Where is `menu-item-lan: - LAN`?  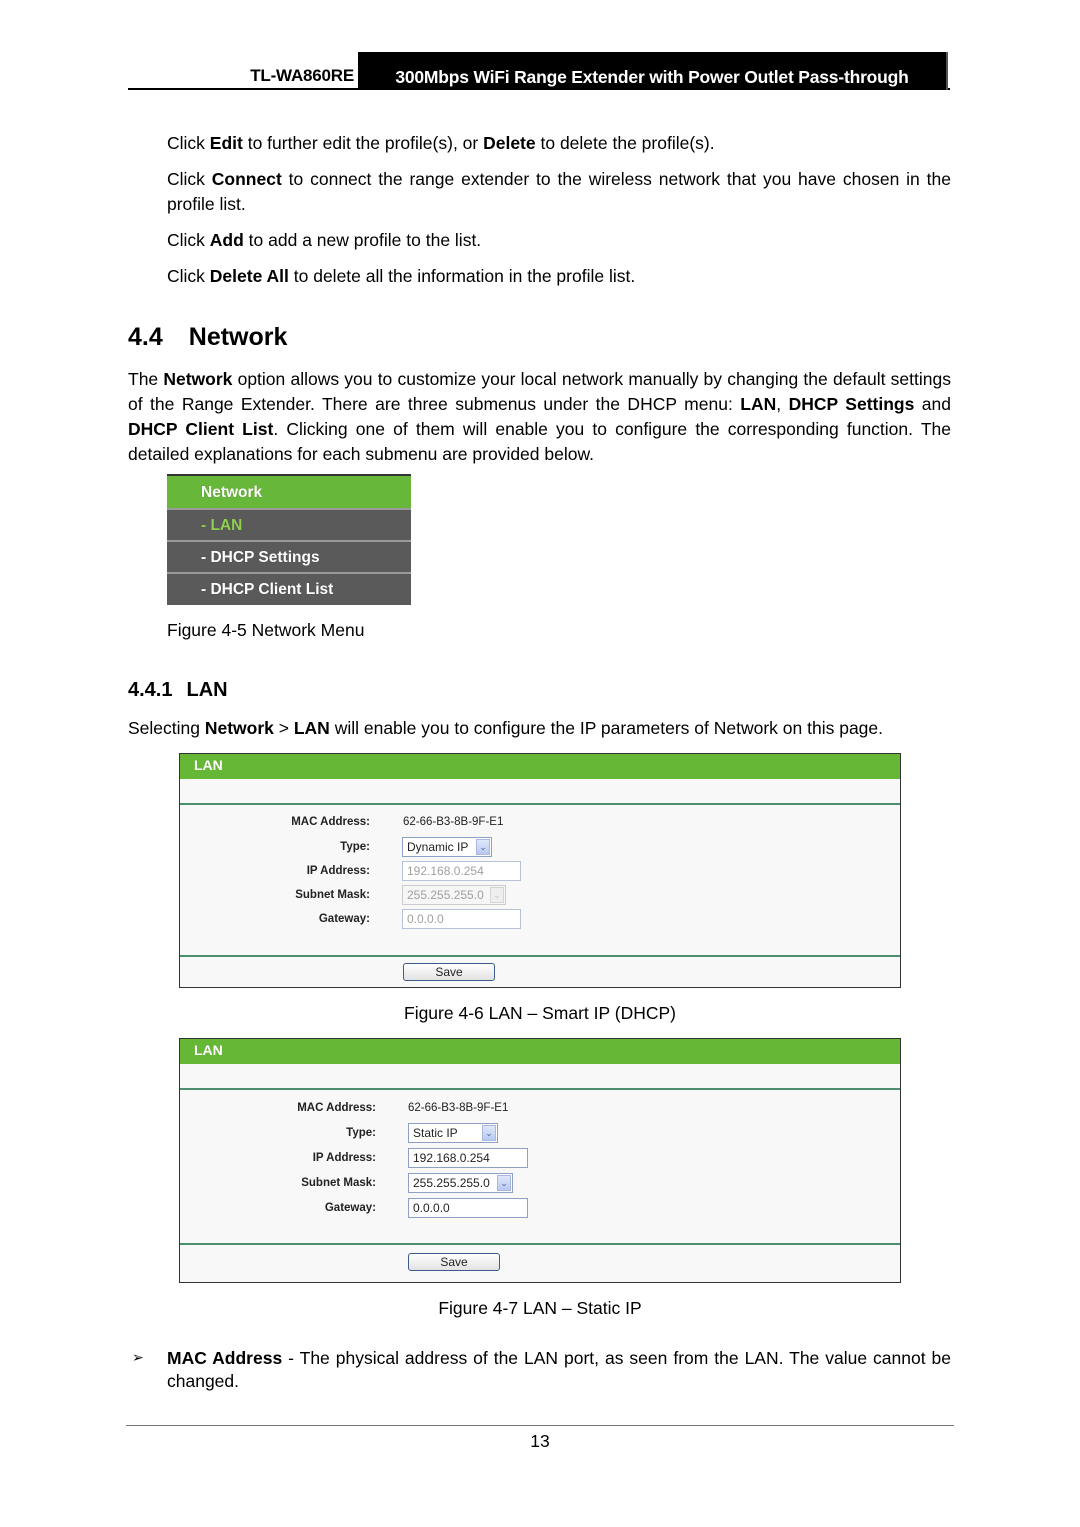 menu-item-lan: - LAN is located at coordinates (289, 526).